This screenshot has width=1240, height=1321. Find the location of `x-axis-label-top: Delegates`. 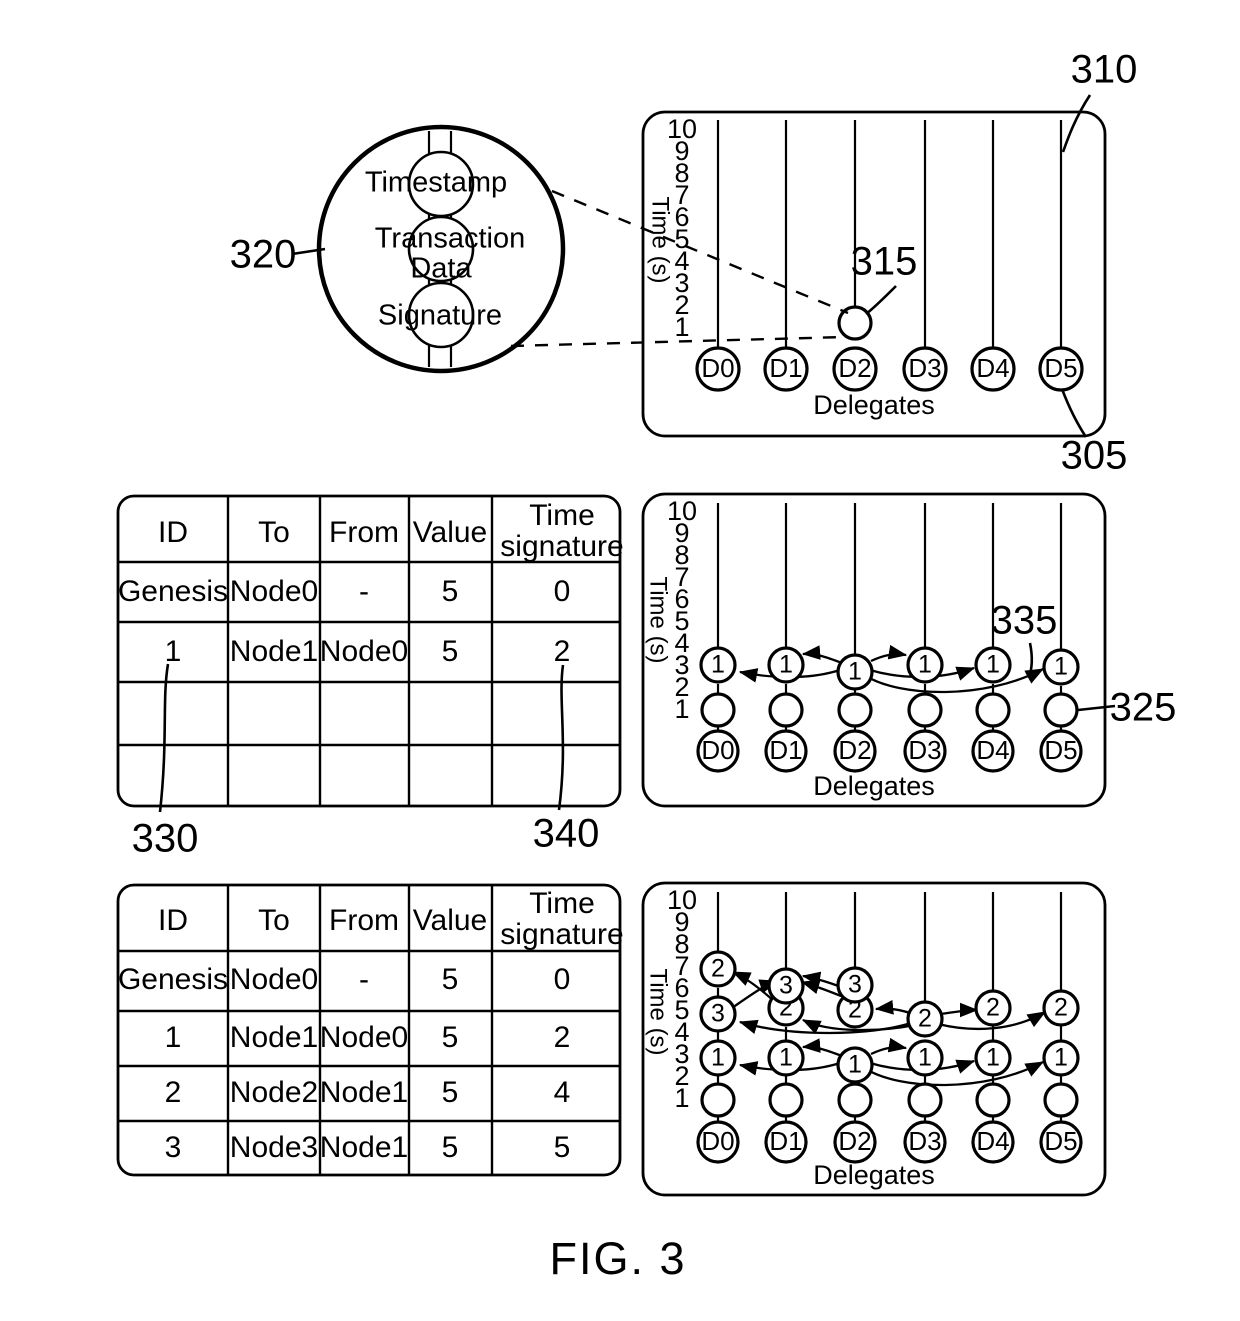

x-axis-label-top: Delegates is located at coordinates (874, 405).